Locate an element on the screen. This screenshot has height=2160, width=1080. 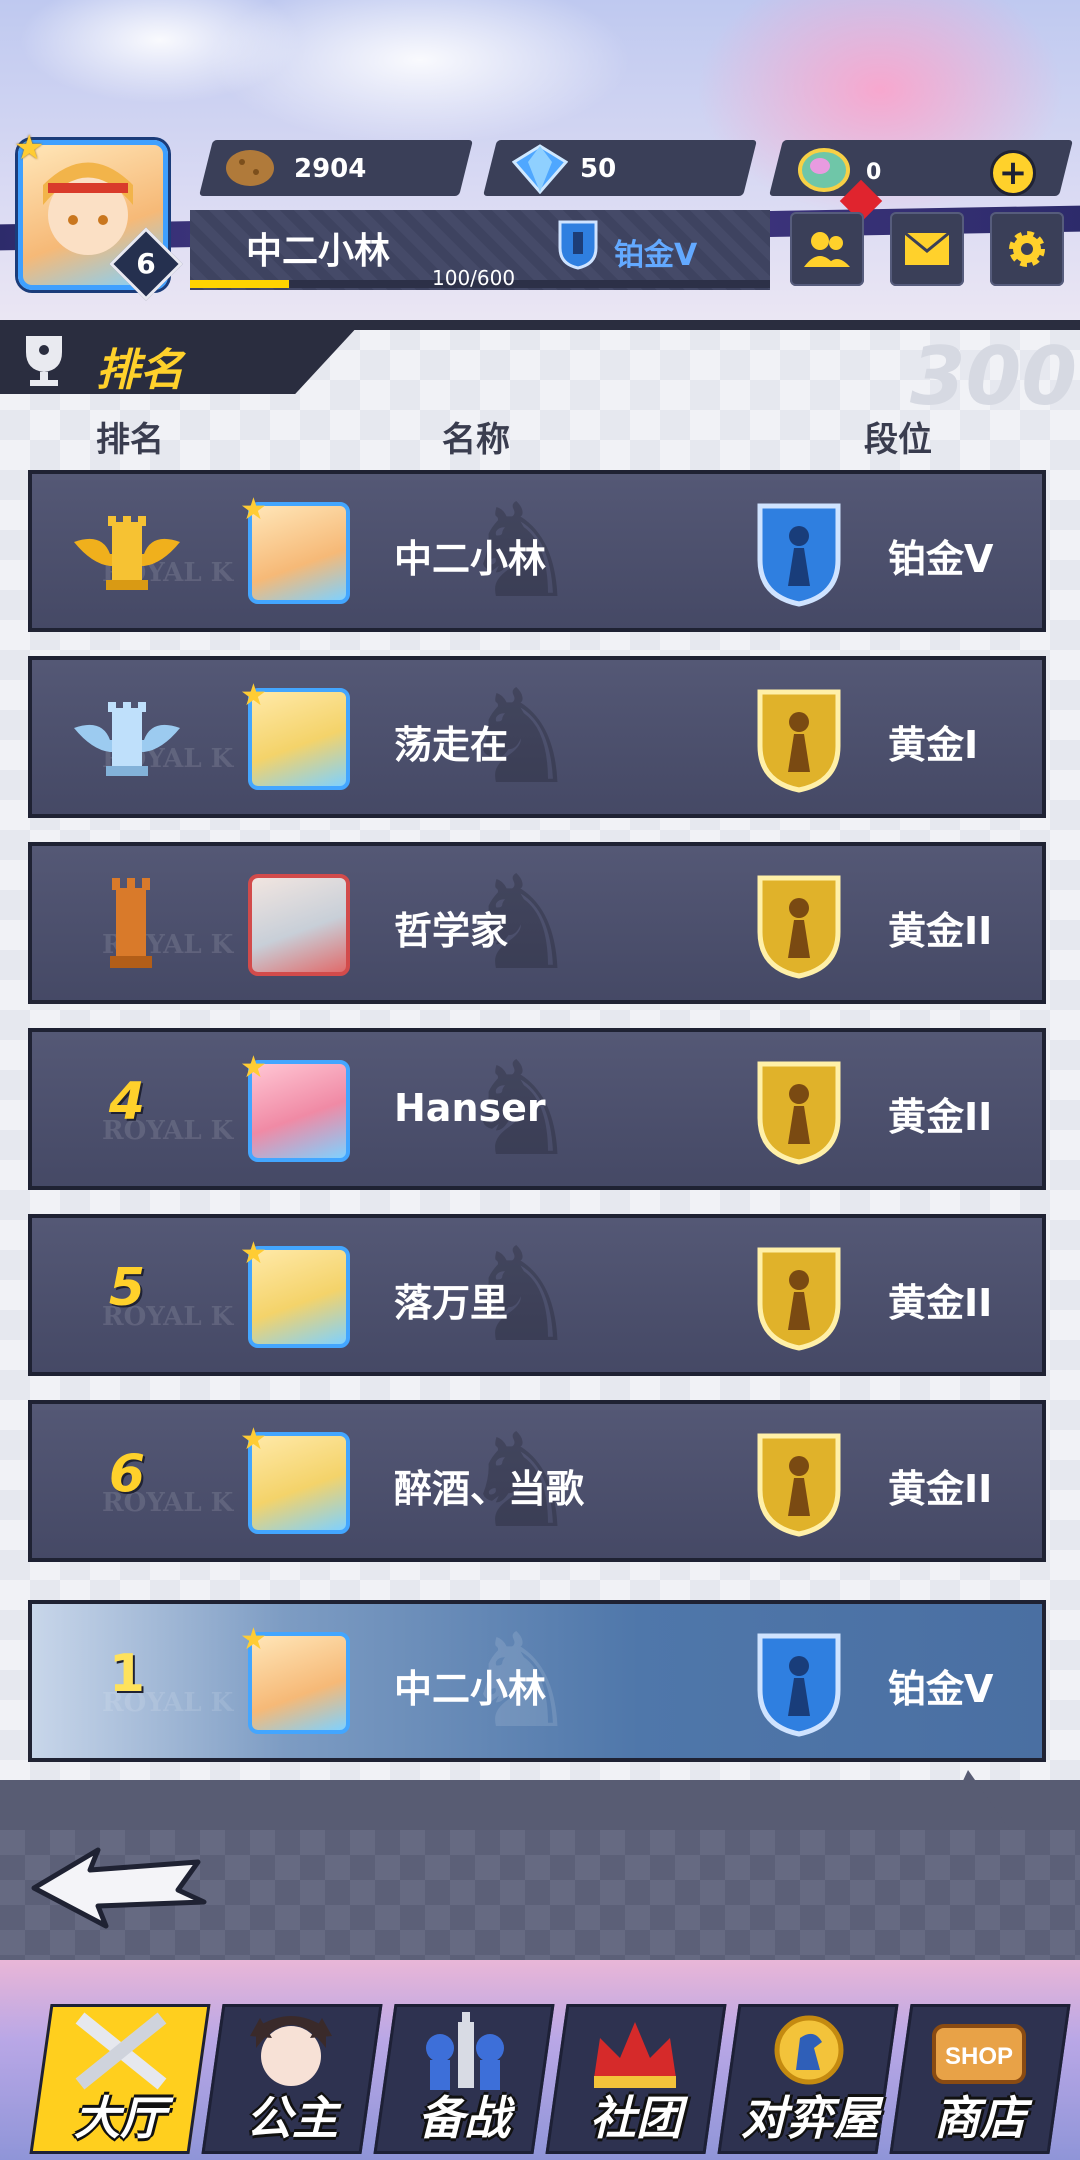
ranking-row: ♞ ROYAL K 6 ★ 醉酒、当歌 黄金II is located at coordinates (537, 1481).